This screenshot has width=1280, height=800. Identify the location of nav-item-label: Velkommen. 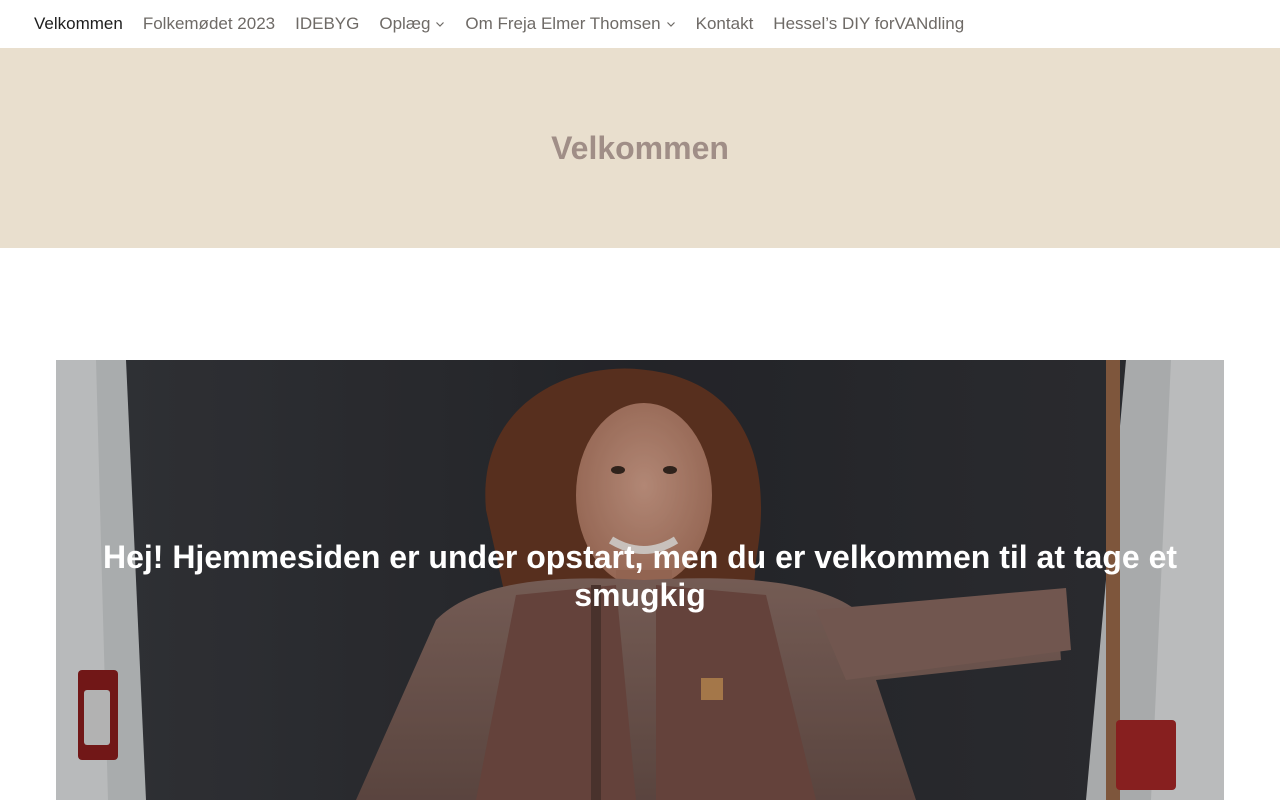
(78, 23).